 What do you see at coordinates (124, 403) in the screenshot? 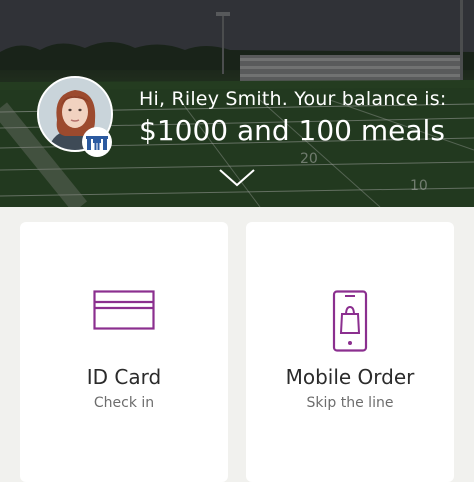
I see `id-card-subtitle: Check in` at bounding box center [124, 403].